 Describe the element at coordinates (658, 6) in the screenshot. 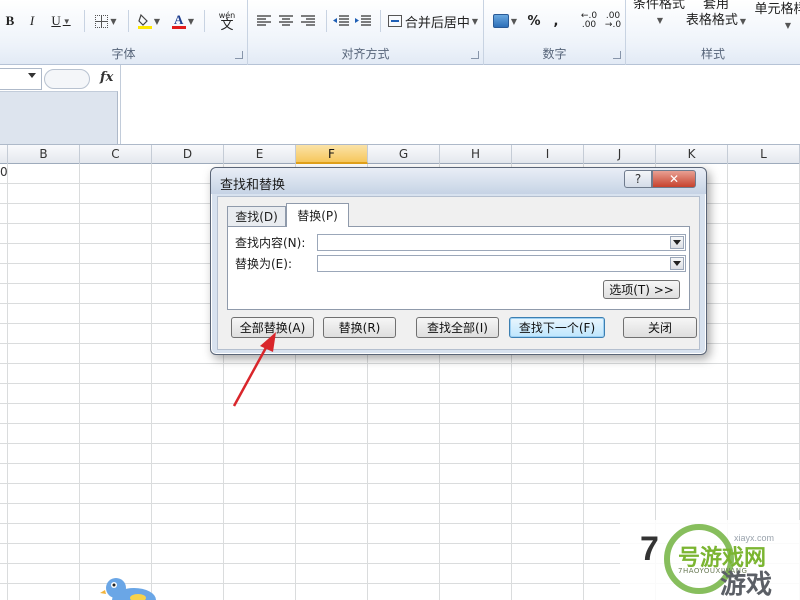

I see `conditional-format-label: 条件格式` at that location.